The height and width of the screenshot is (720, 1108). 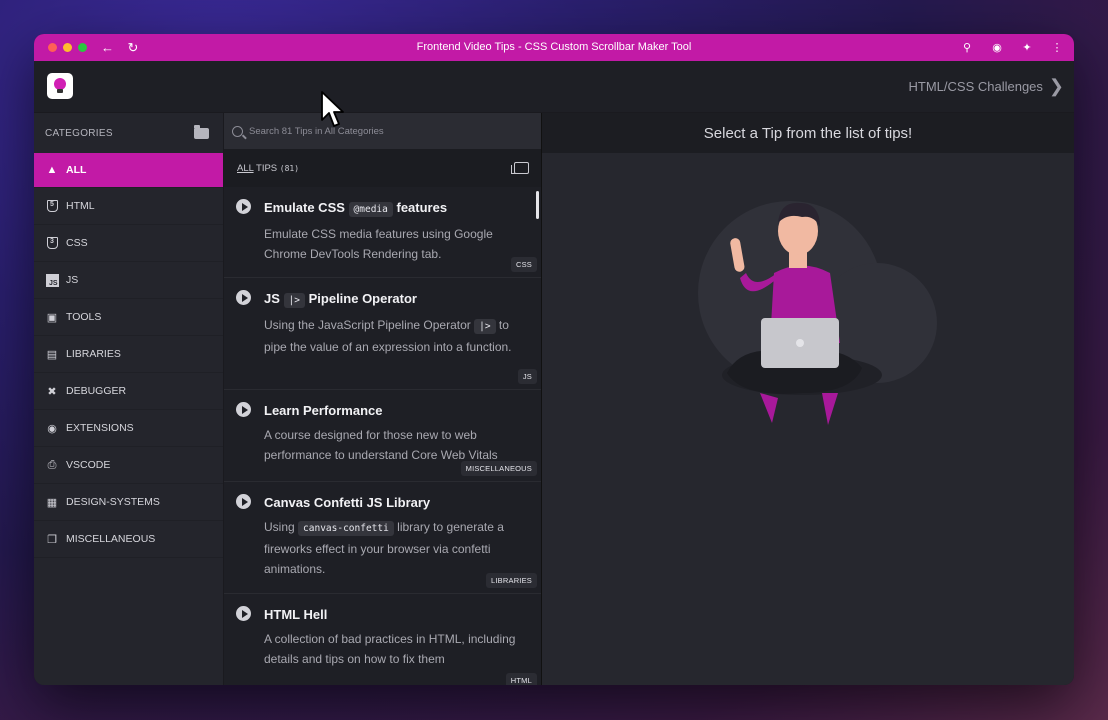 I want to click on copy-icon: ❐, so click(x=52, y=539).